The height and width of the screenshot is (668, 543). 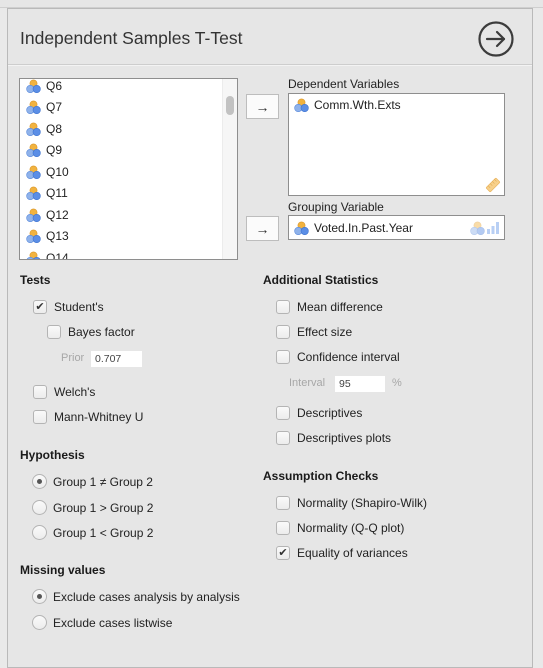 What do you see at coordinates (54, 332) in the screenshot?
I see `bayes-factor-checkbox-box` at bounding box center [54, 332].